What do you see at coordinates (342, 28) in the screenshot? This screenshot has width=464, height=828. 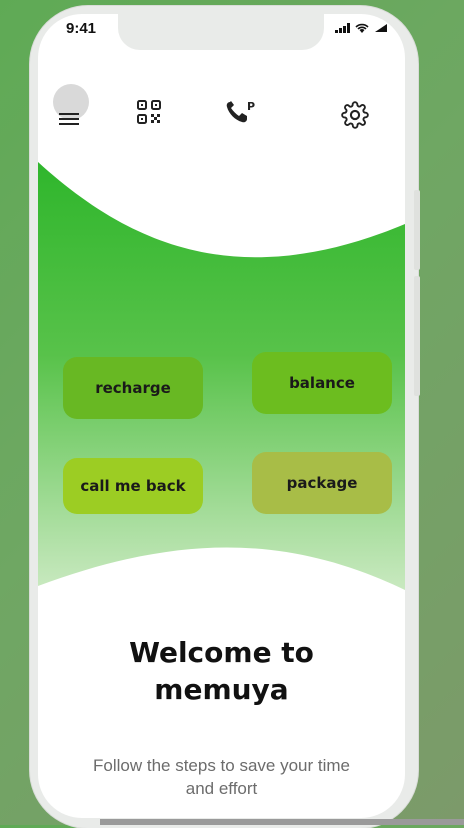 I see `signal-icon` at bounding box center [342, 28].